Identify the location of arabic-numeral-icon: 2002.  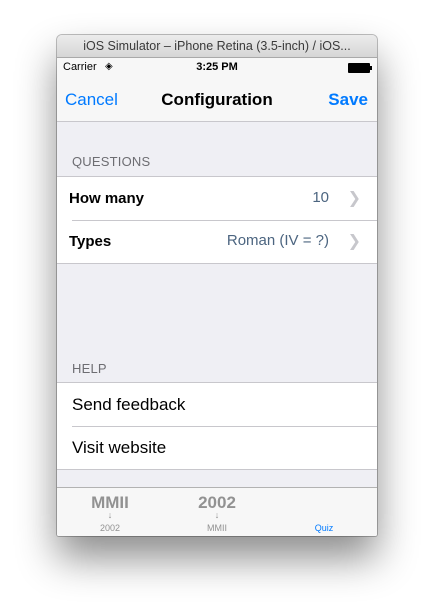
(217, 502).